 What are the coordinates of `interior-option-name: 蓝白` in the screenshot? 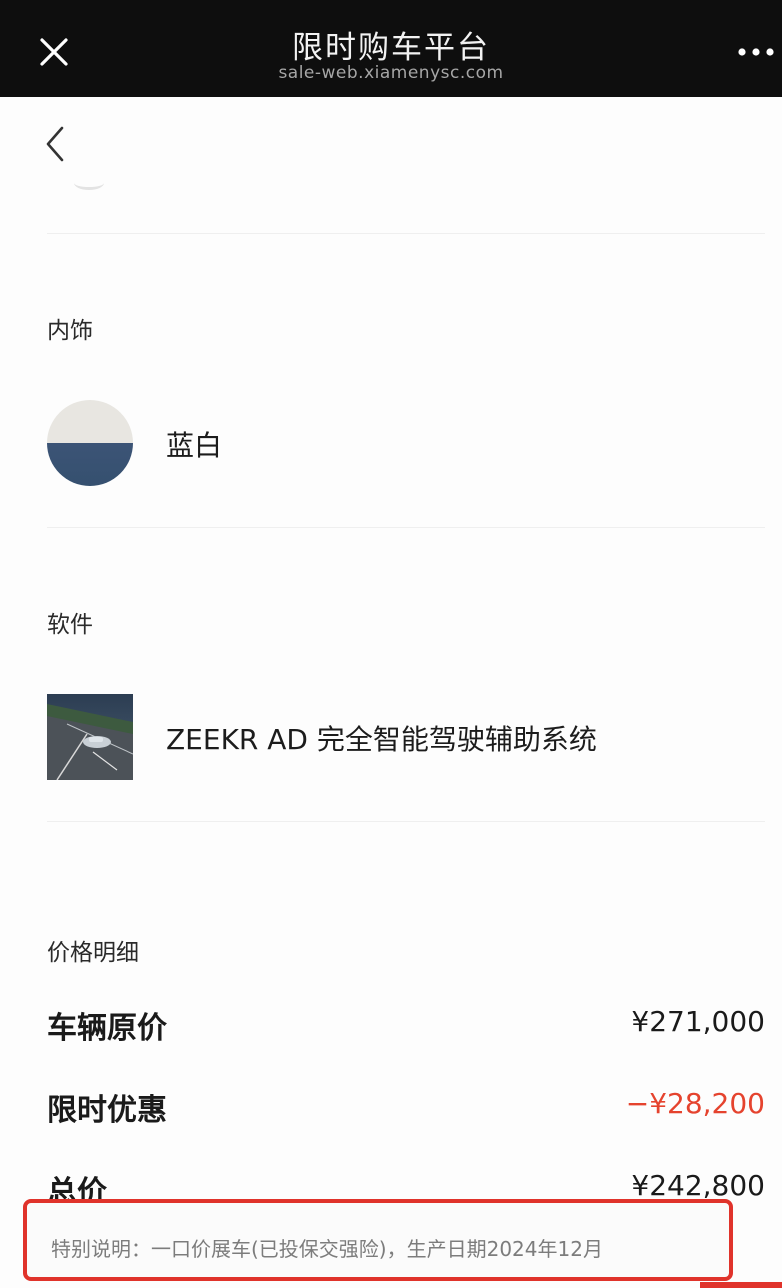 It's located at (194, 445).